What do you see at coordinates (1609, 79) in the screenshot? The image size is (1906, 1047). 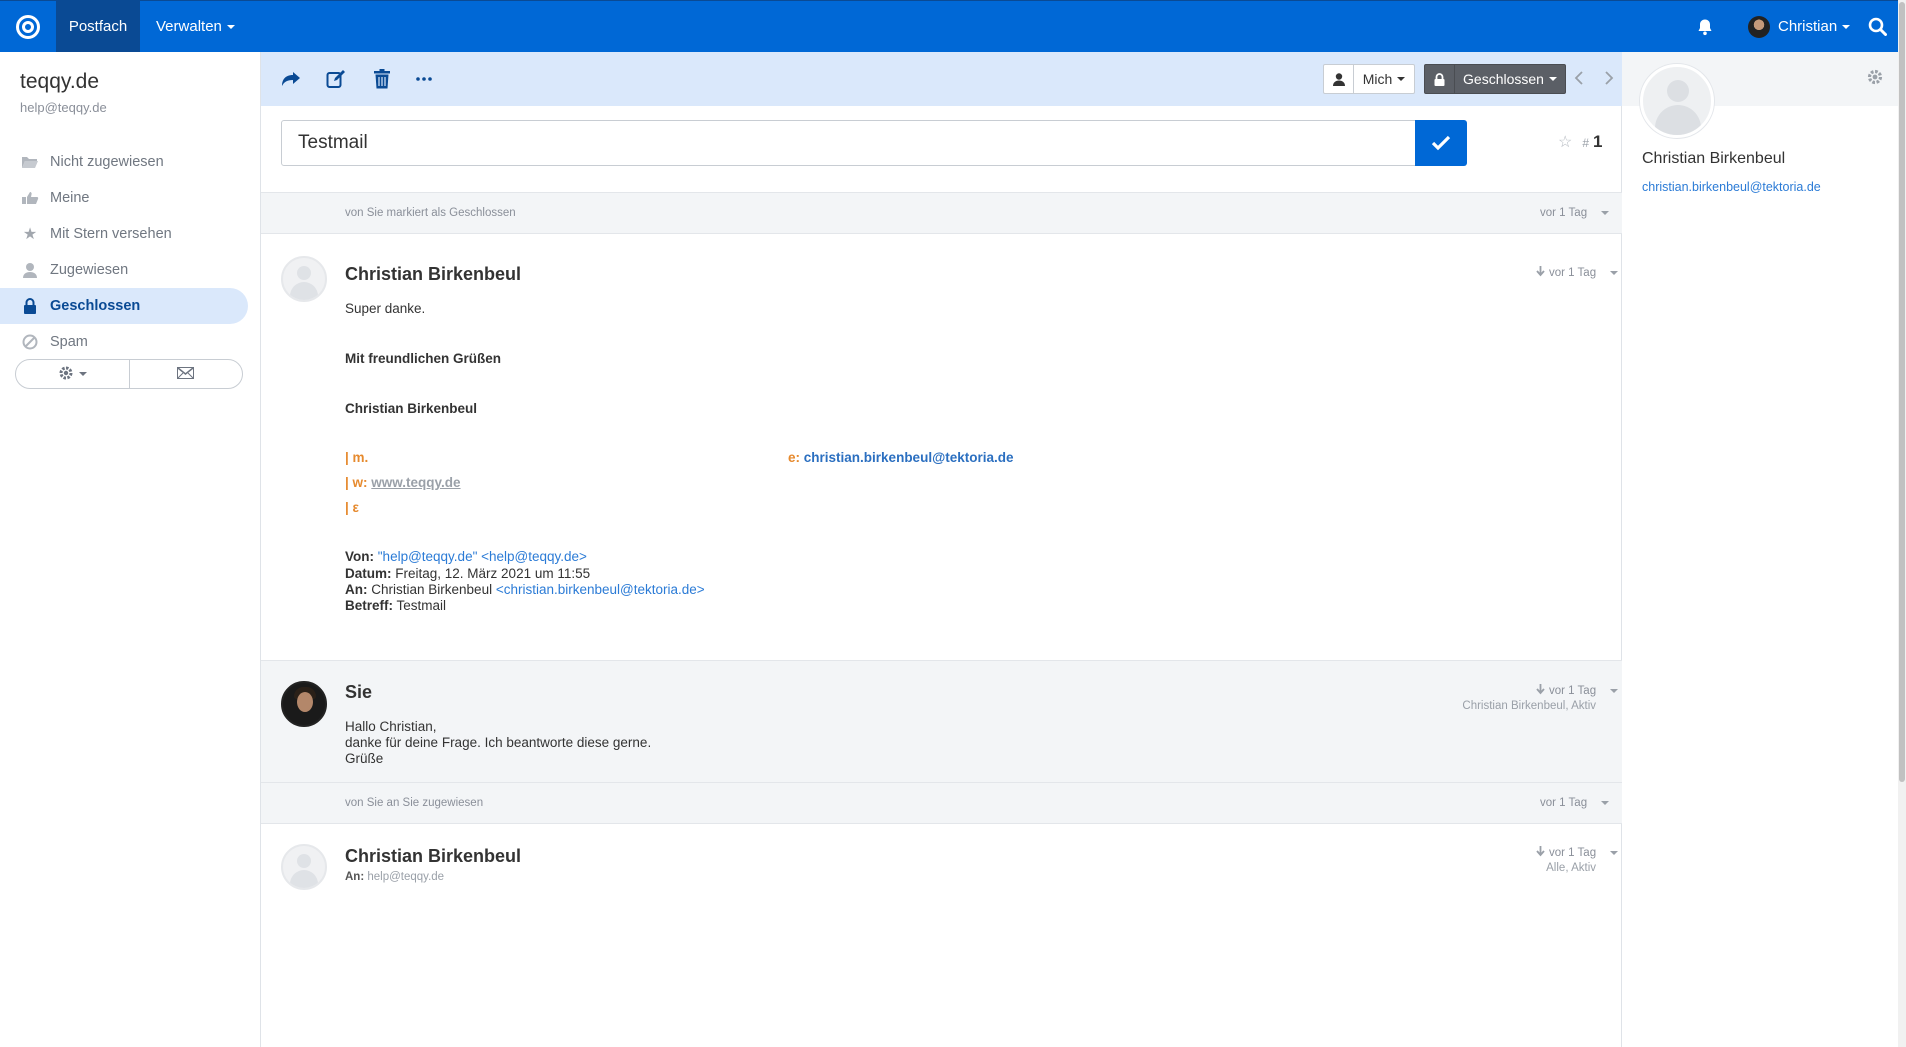 I see `chevron-right-icon` at bounding box center [1609, 79].